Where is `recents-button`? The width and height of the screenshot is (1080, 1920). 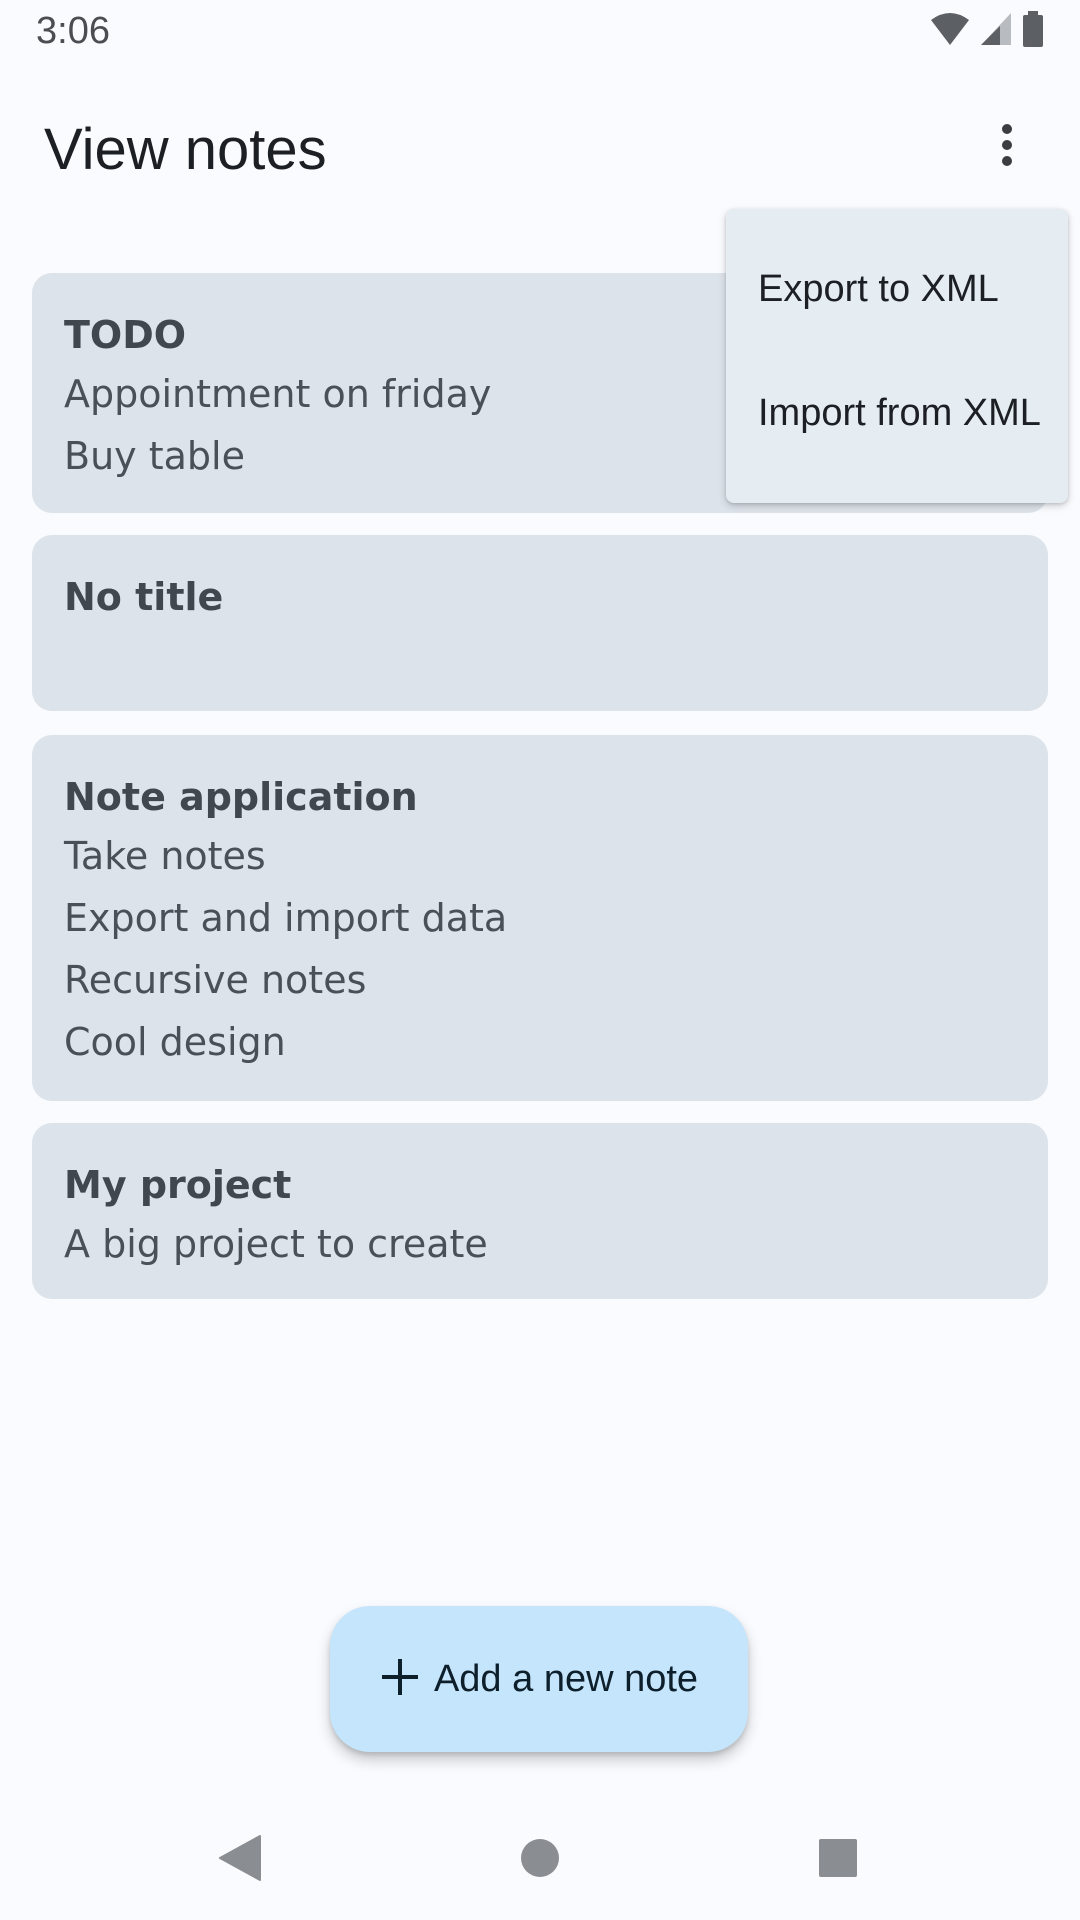 recents-button is located at coordinates (838, 1860).